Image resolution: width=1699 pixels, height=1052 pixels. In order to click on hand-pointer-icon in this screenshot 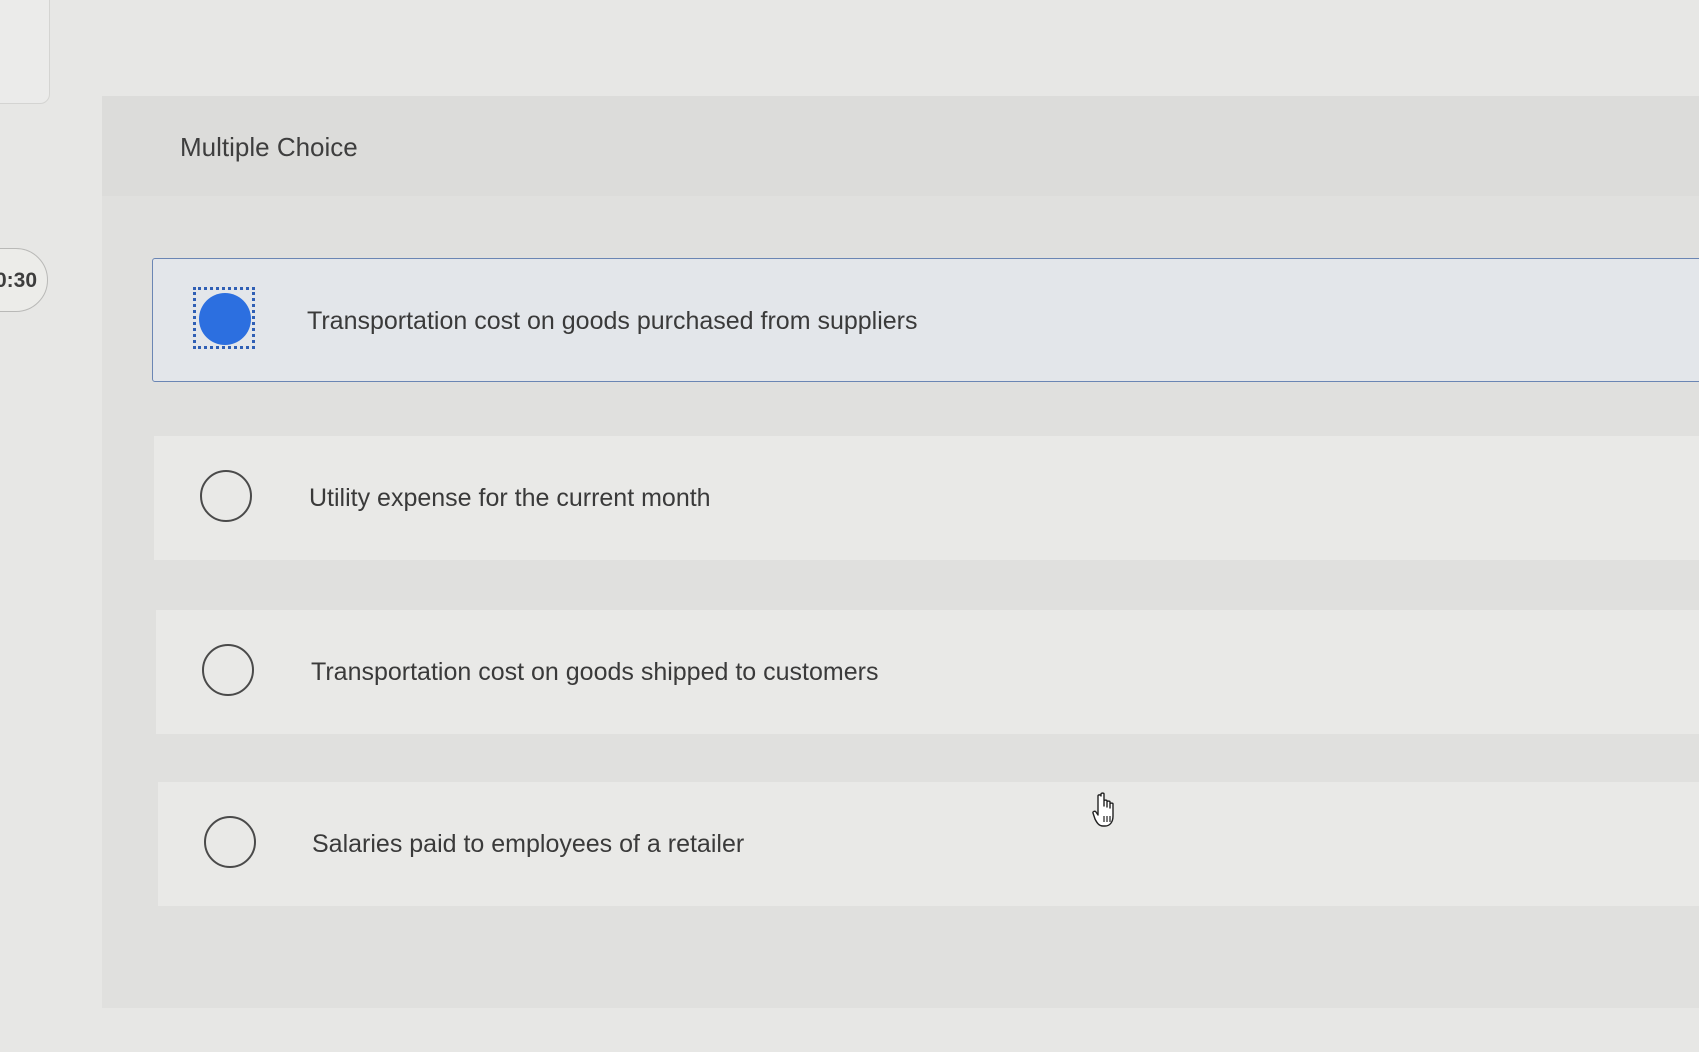, I will do `click(1103, 809)`.